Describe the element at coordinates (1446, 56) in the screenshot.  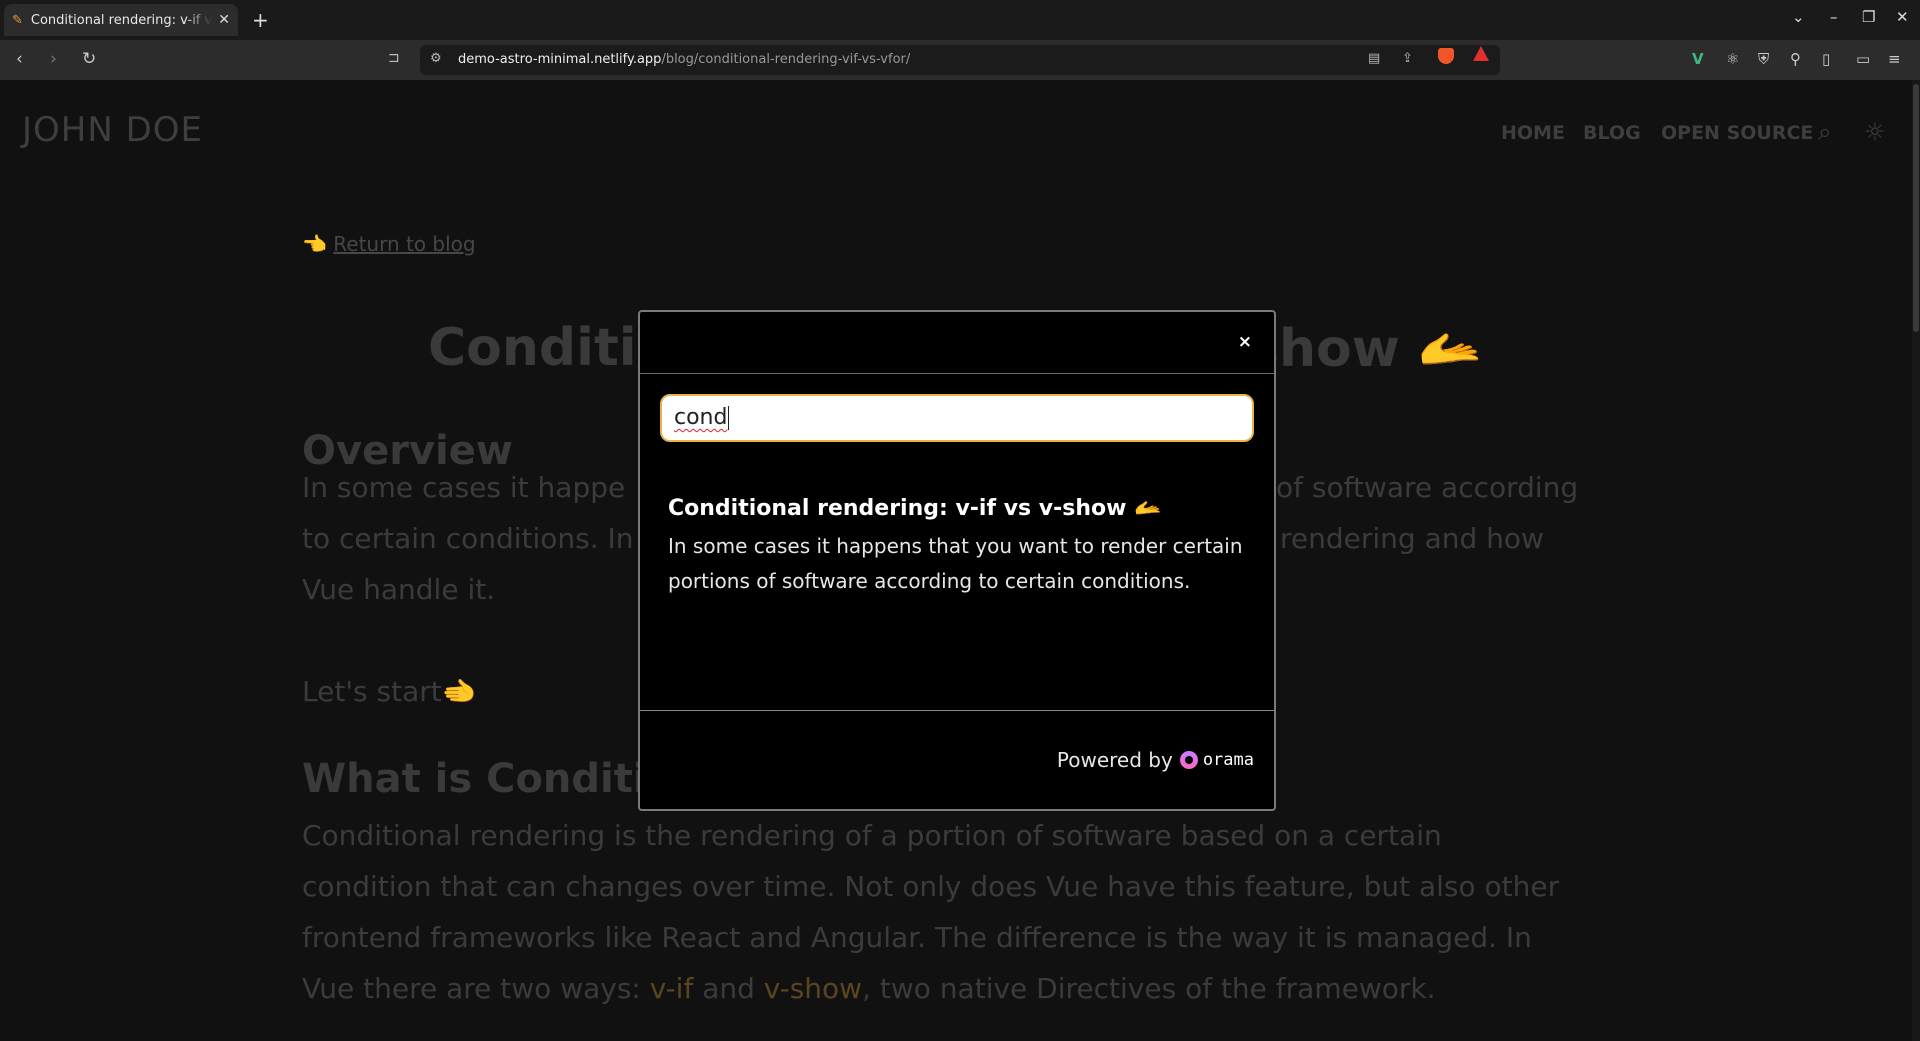
I see `brave-shields-icon` at that location.